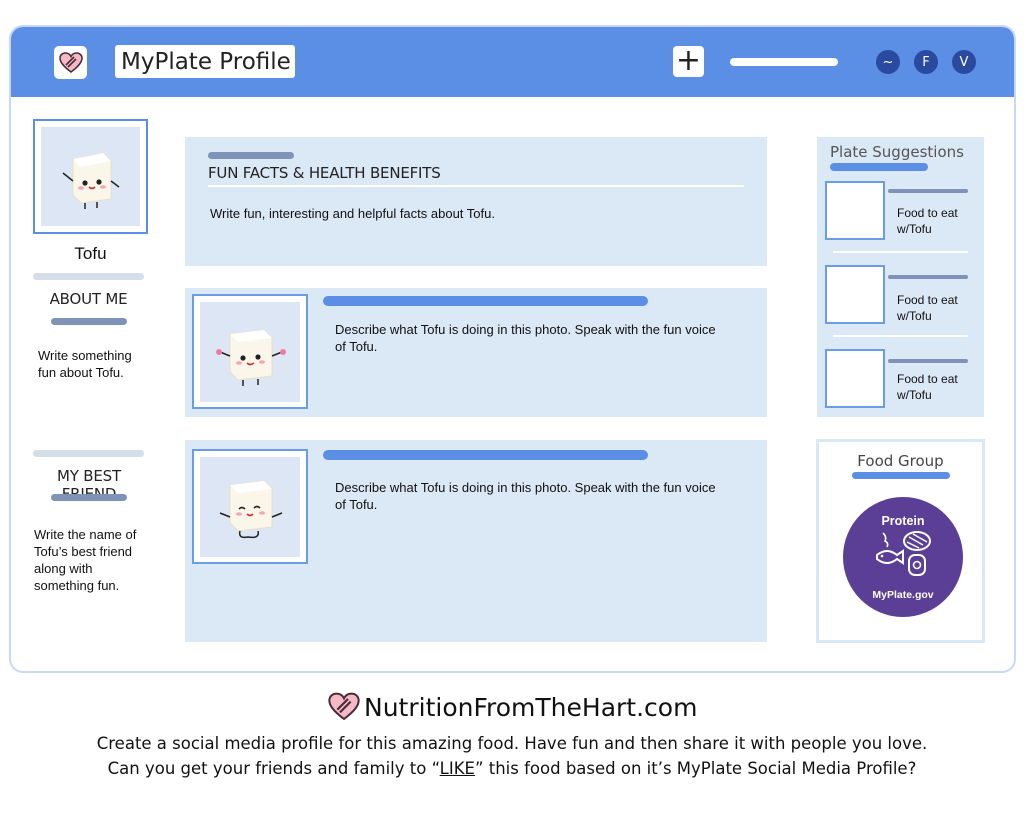 The image size is (1024, 819). I want to click on friends-button: F, so click(926, 62).